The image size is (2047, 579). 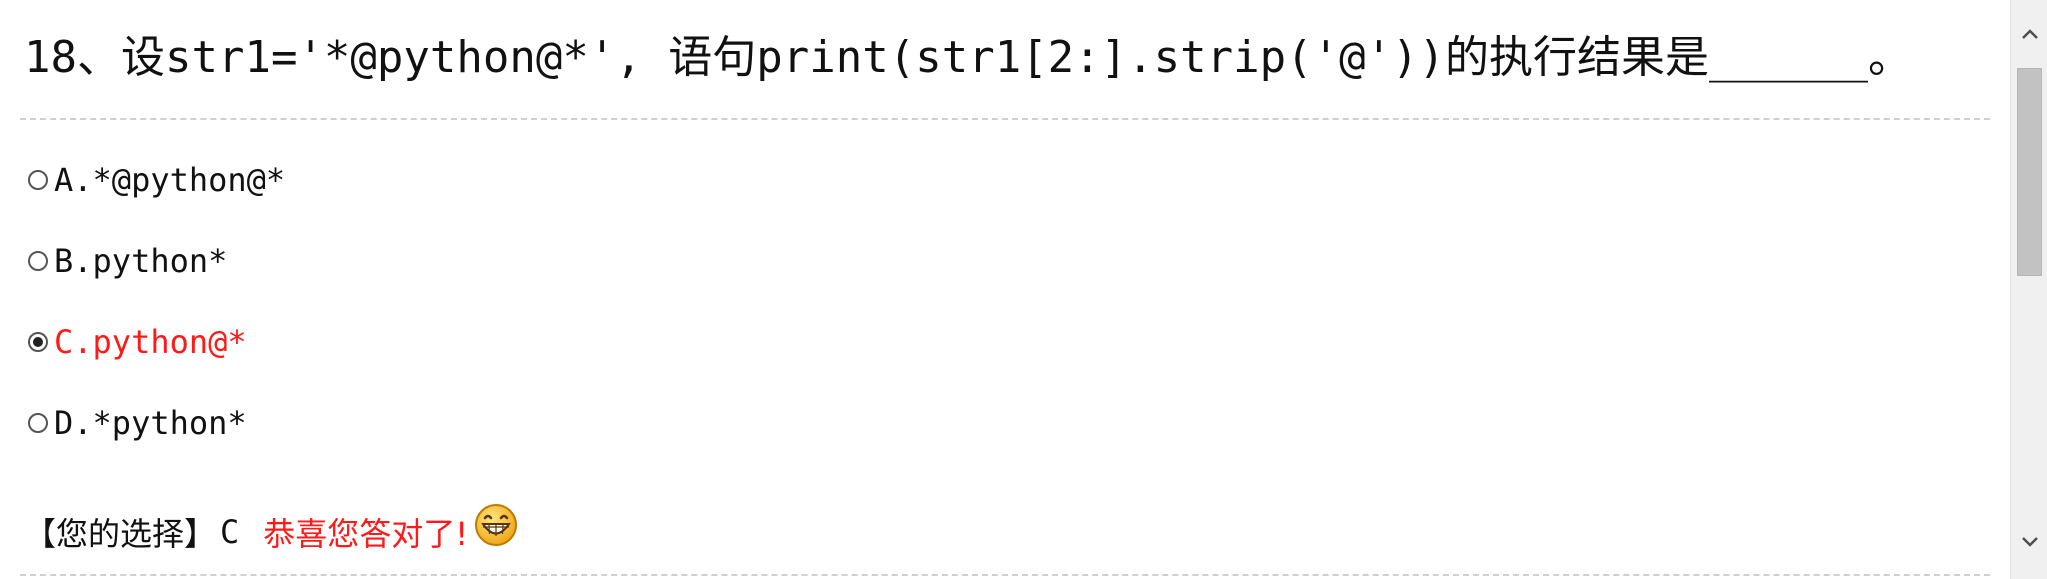 What do you see at coordinates (189, 180) in the screenshot?
I see `option-a-text: *@python@*` at bounding box center [189, 180].